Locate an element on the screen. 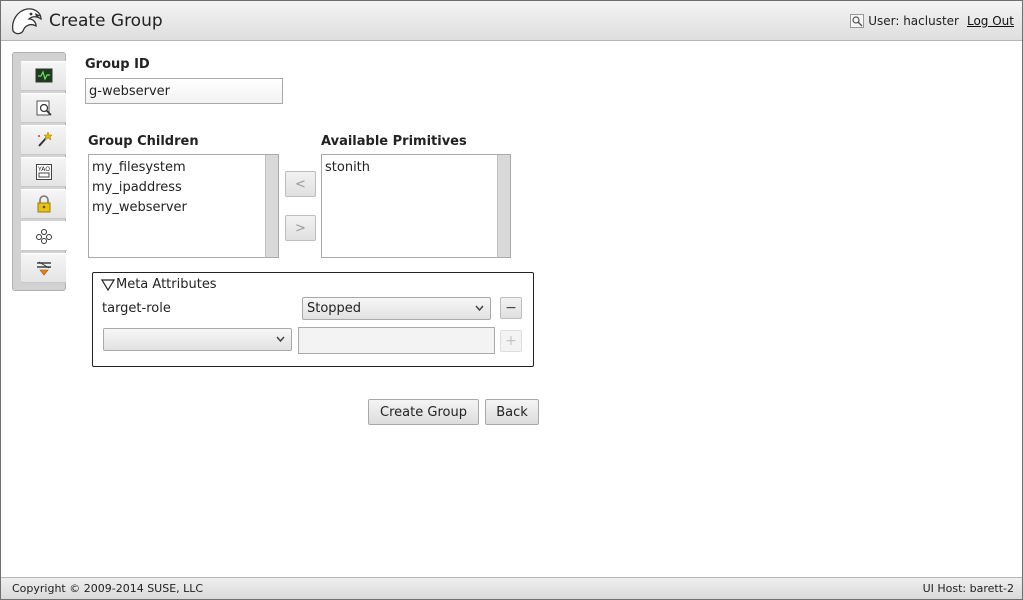 The image size is (1023, 600). list-item: my_filesystem is located at coordinates (139, 167).